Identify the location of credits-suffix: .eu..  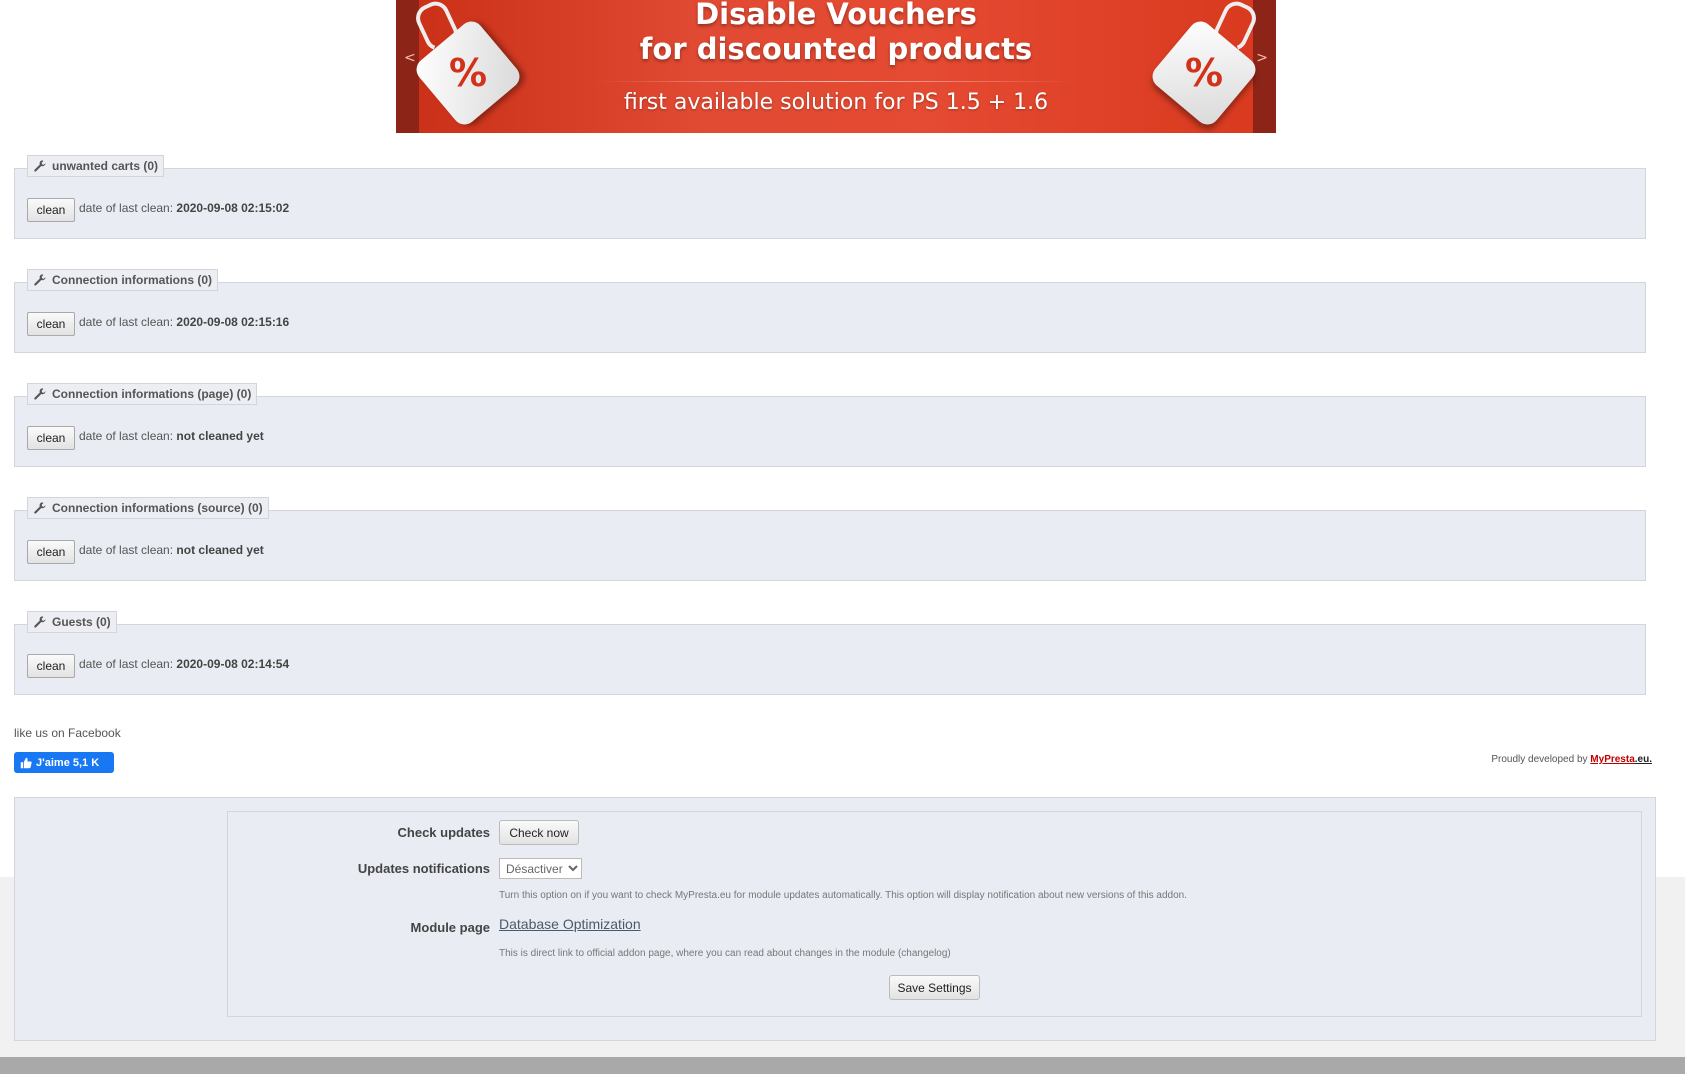
(1643, 759).